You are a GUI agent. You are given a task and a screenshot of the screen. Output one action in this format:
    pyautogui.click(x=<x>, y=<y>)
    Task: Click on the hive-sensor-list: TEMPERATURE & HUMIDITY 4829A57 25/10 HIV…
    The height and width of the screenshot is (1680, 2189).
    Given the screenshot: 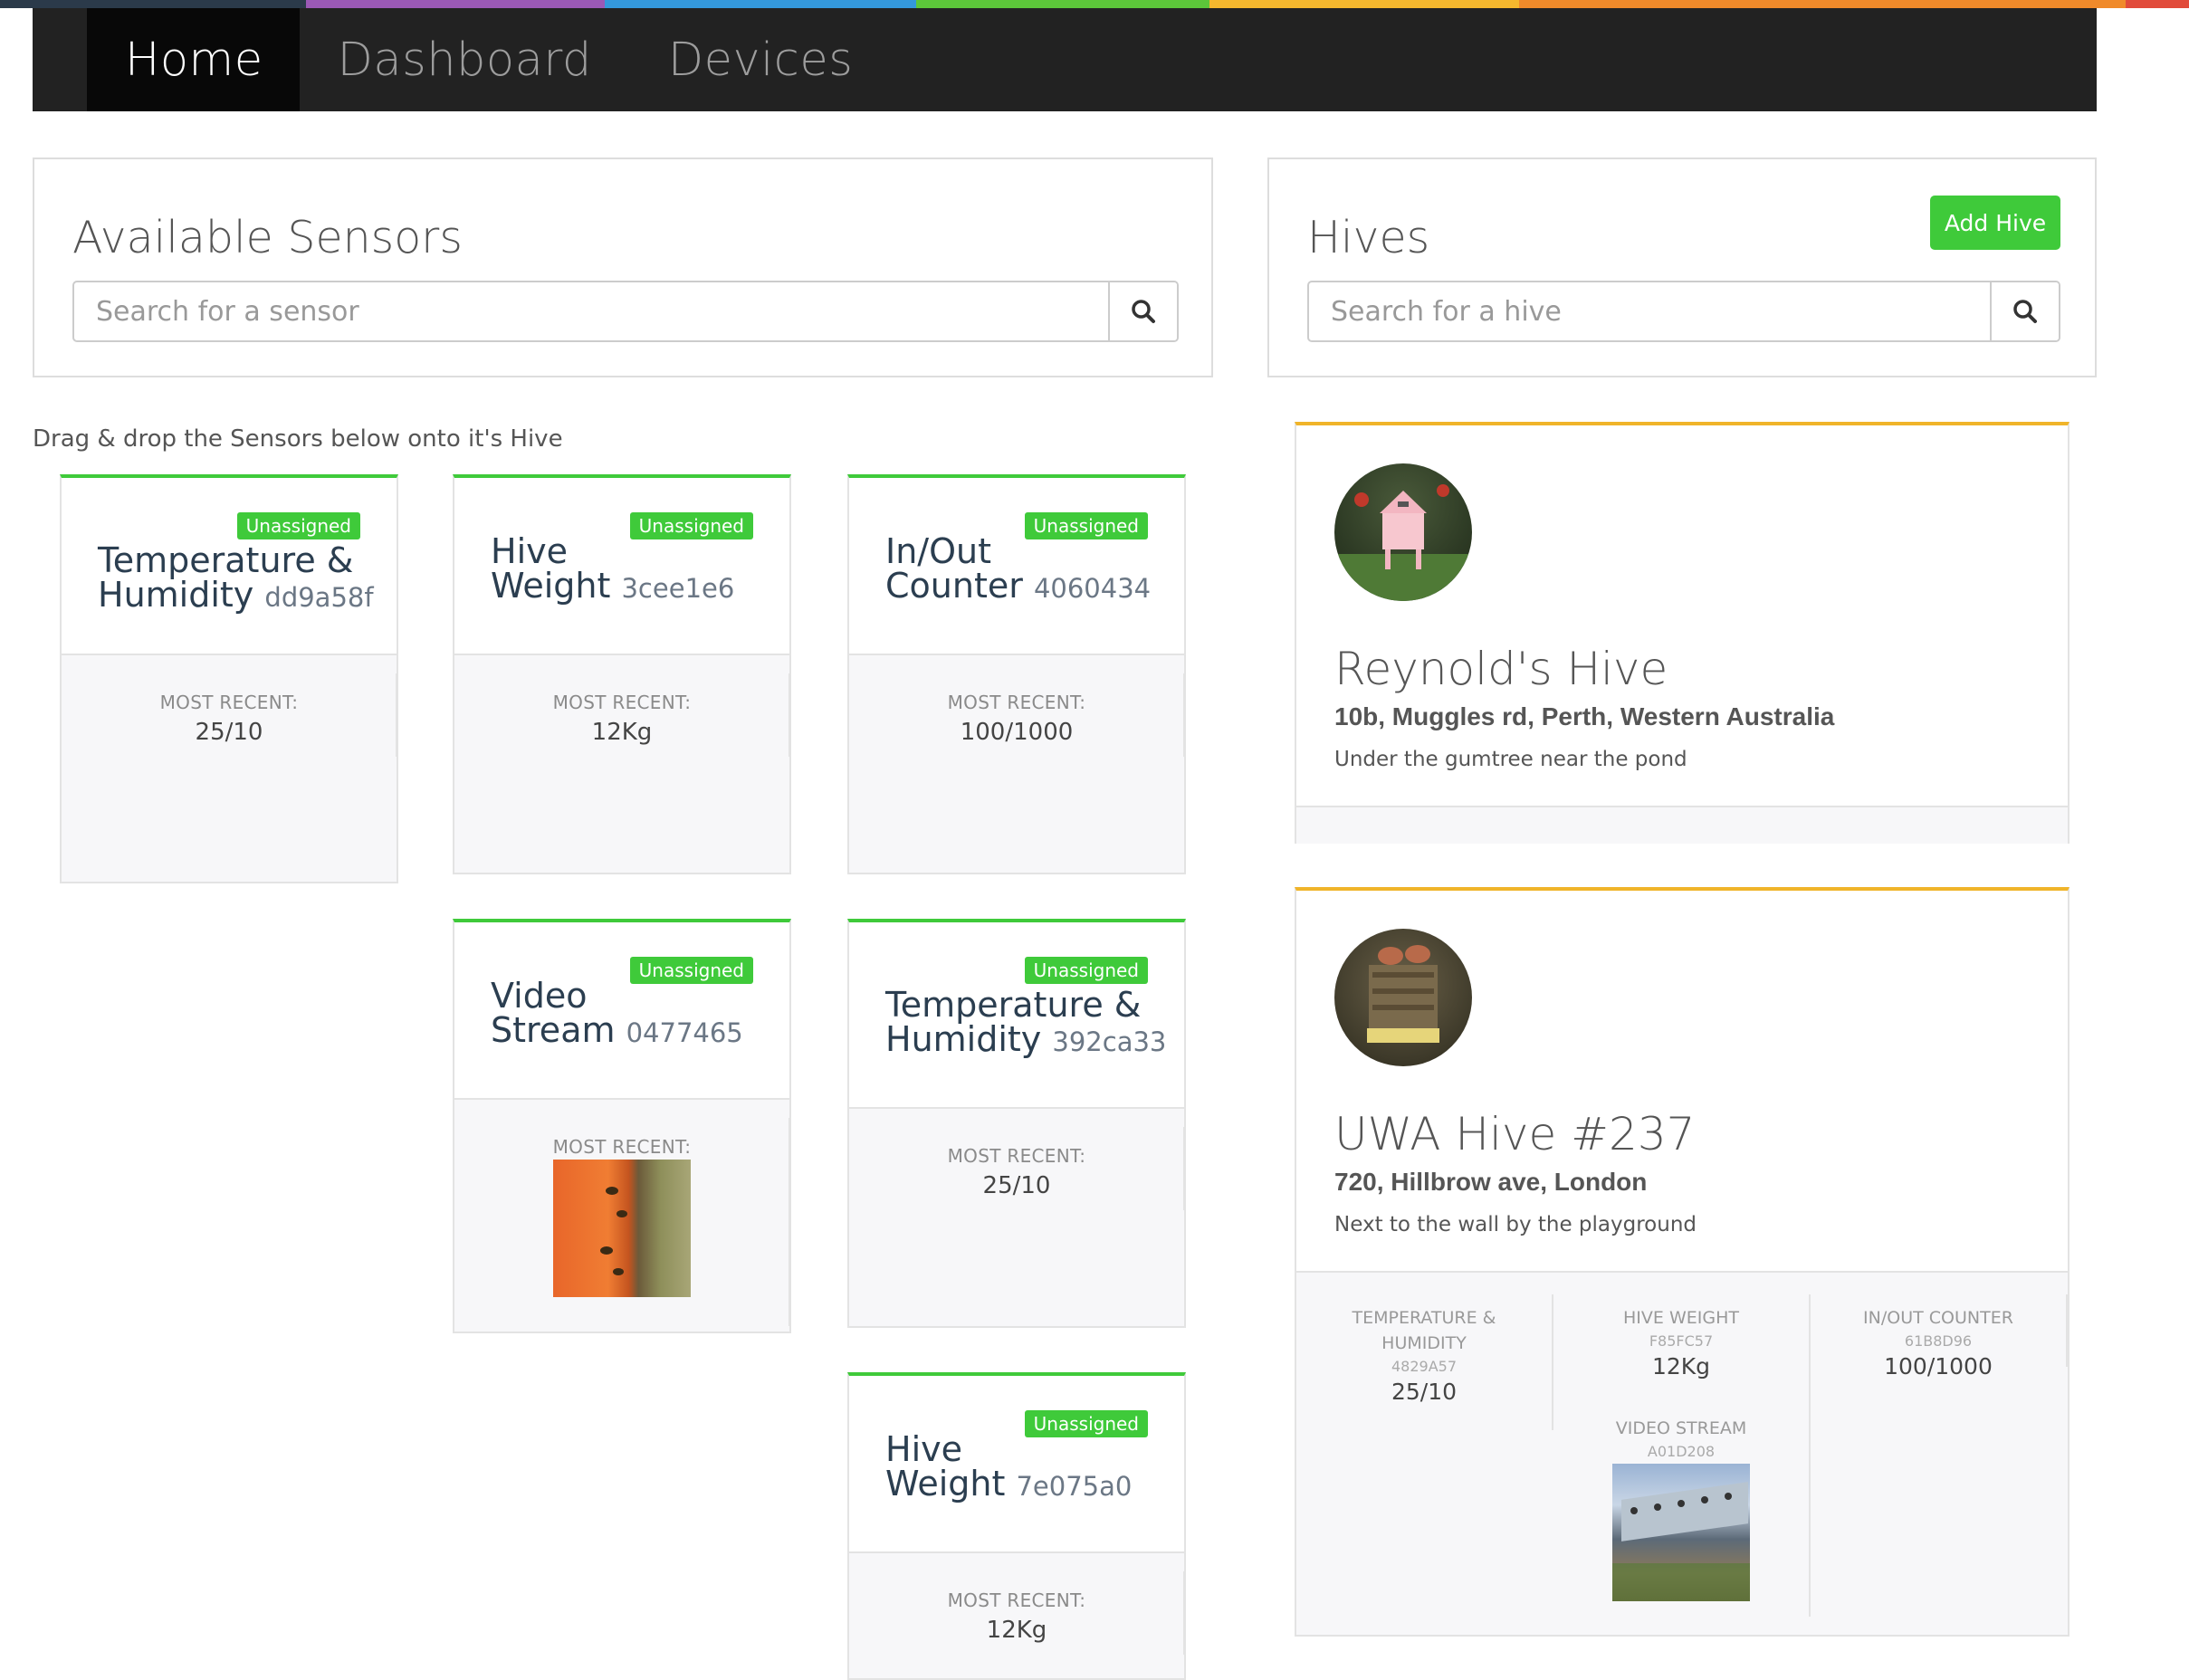 What is the action you would take?
    pyautogui.click(x=1682, y=1453)
    